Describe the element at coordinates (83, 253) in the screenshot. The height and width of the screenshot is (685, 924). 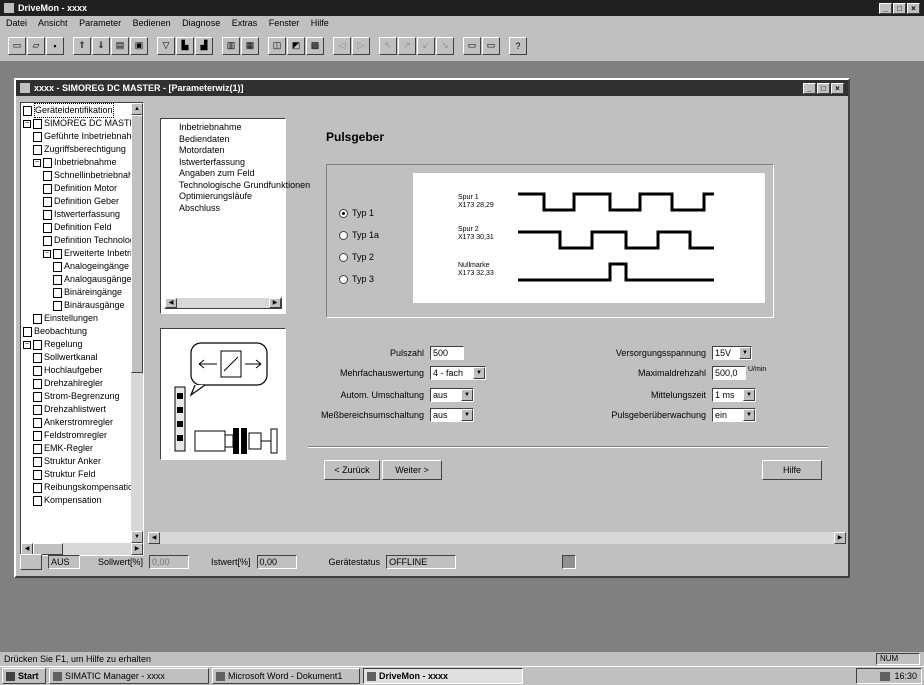
I see `tree-item: −Erweiterte Inbetriebnahme` at that location.